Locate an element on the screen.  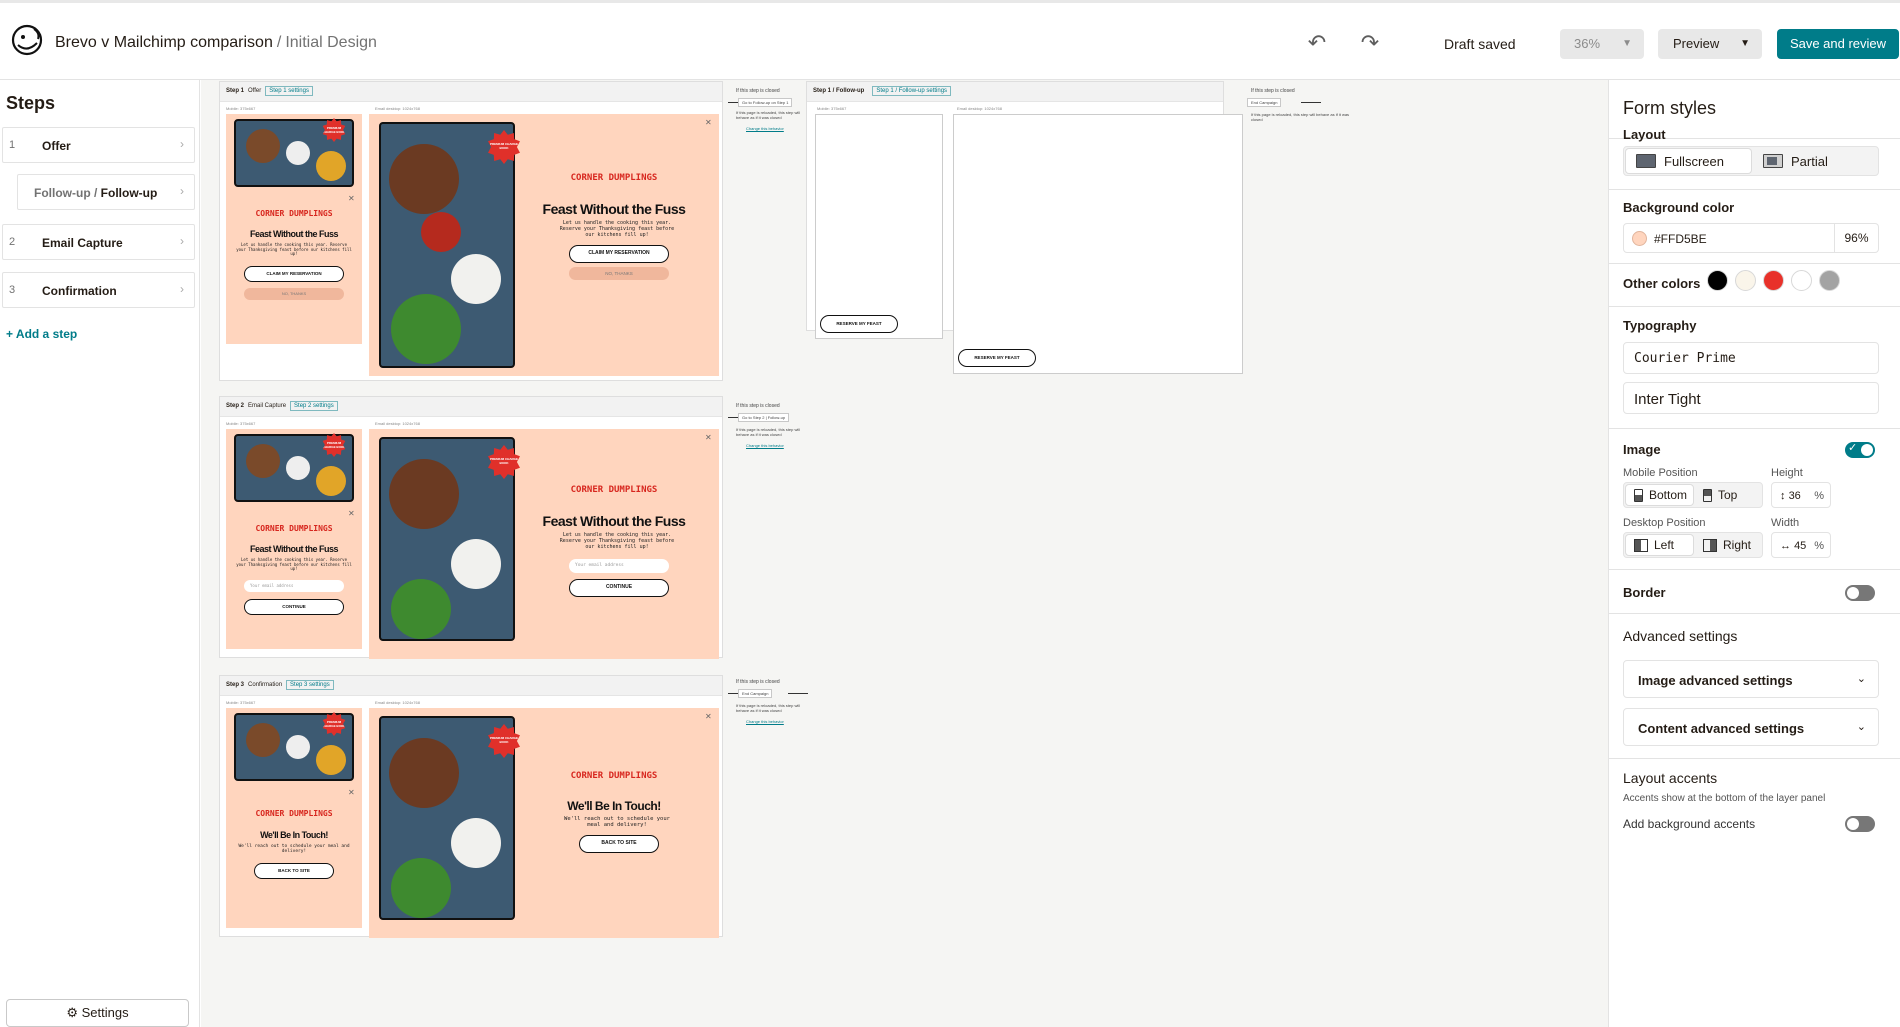
preview-button: Preview ▼ is located at coordinates (1710, 44).